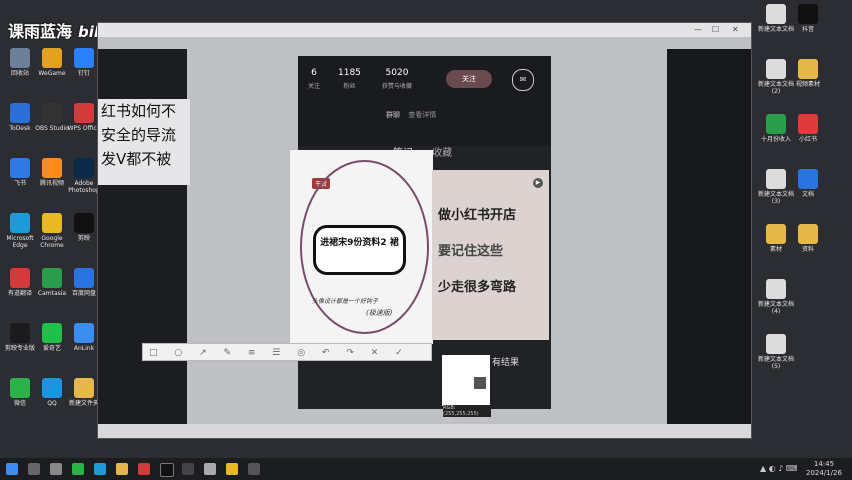 Image resolution: width=852 pixels, height=480 pixels. What do you see at coordinates (422, 115) in the screenshot?
I see `group-chat-link: 查看详情` at bounding box center [422, 115].